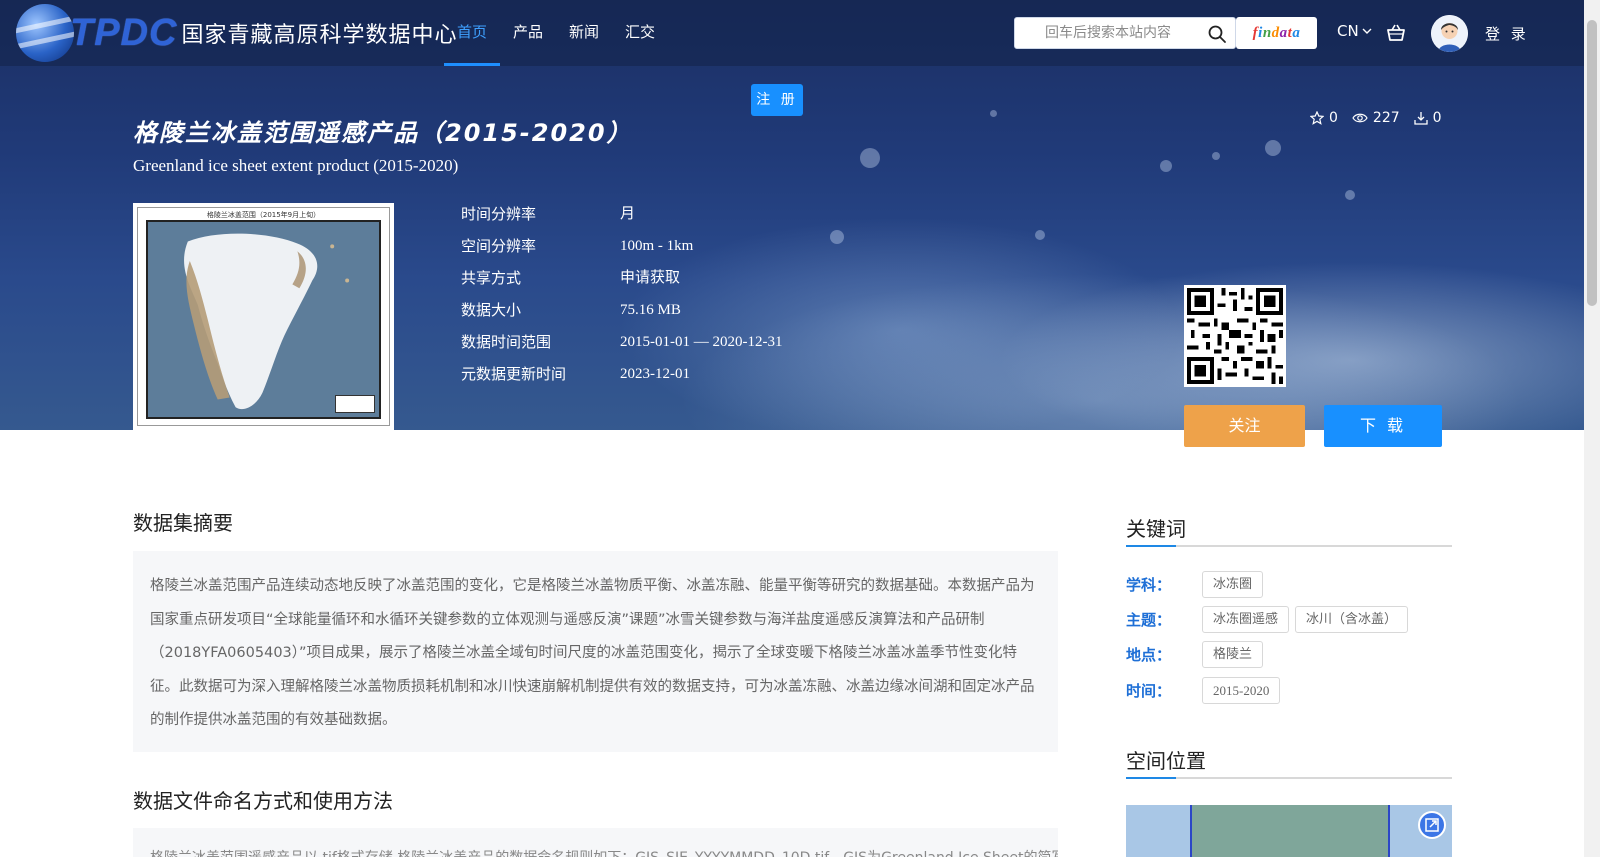 The width and height of the screenshot is (1600, 857). I want to click on logo-text: TPDC, so click(124, 32).